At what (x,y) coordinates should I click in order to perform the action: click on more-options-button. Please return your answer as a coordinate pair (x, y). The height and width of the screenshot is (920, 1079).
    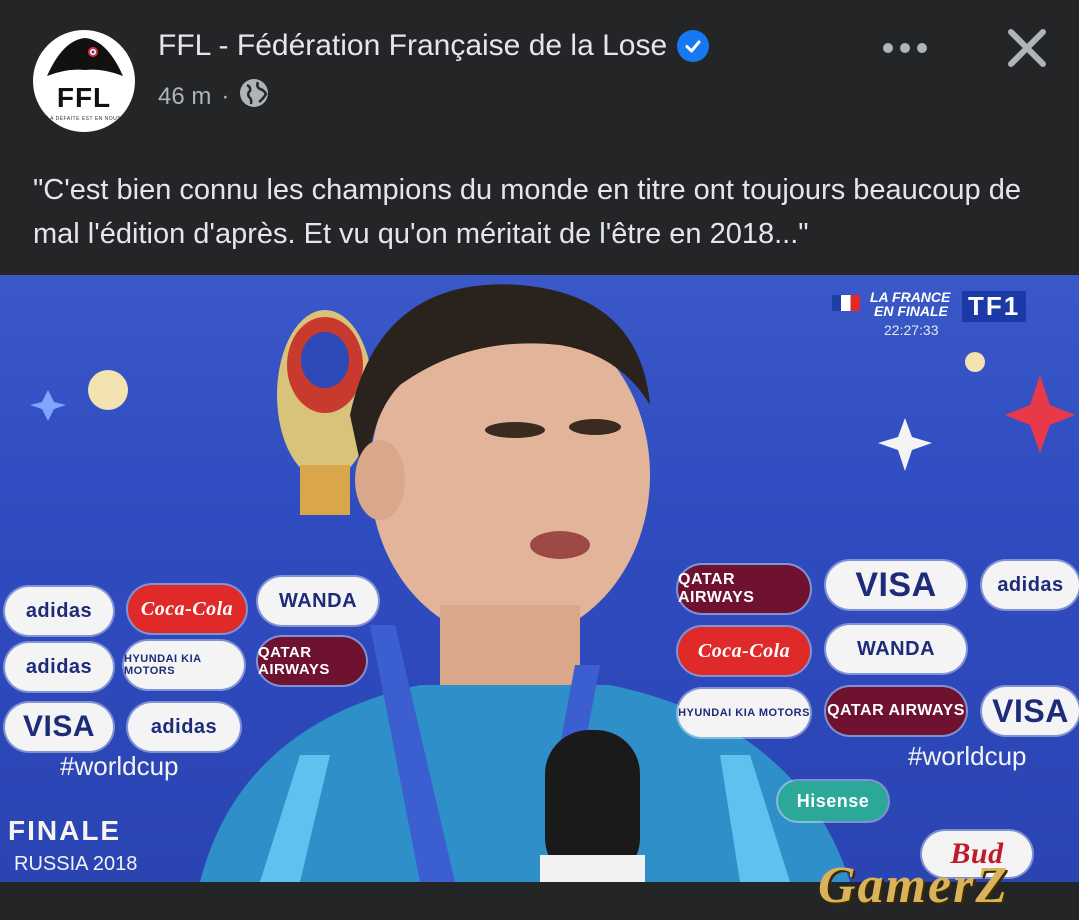
    Looking at the image, I should click on (905, 48).